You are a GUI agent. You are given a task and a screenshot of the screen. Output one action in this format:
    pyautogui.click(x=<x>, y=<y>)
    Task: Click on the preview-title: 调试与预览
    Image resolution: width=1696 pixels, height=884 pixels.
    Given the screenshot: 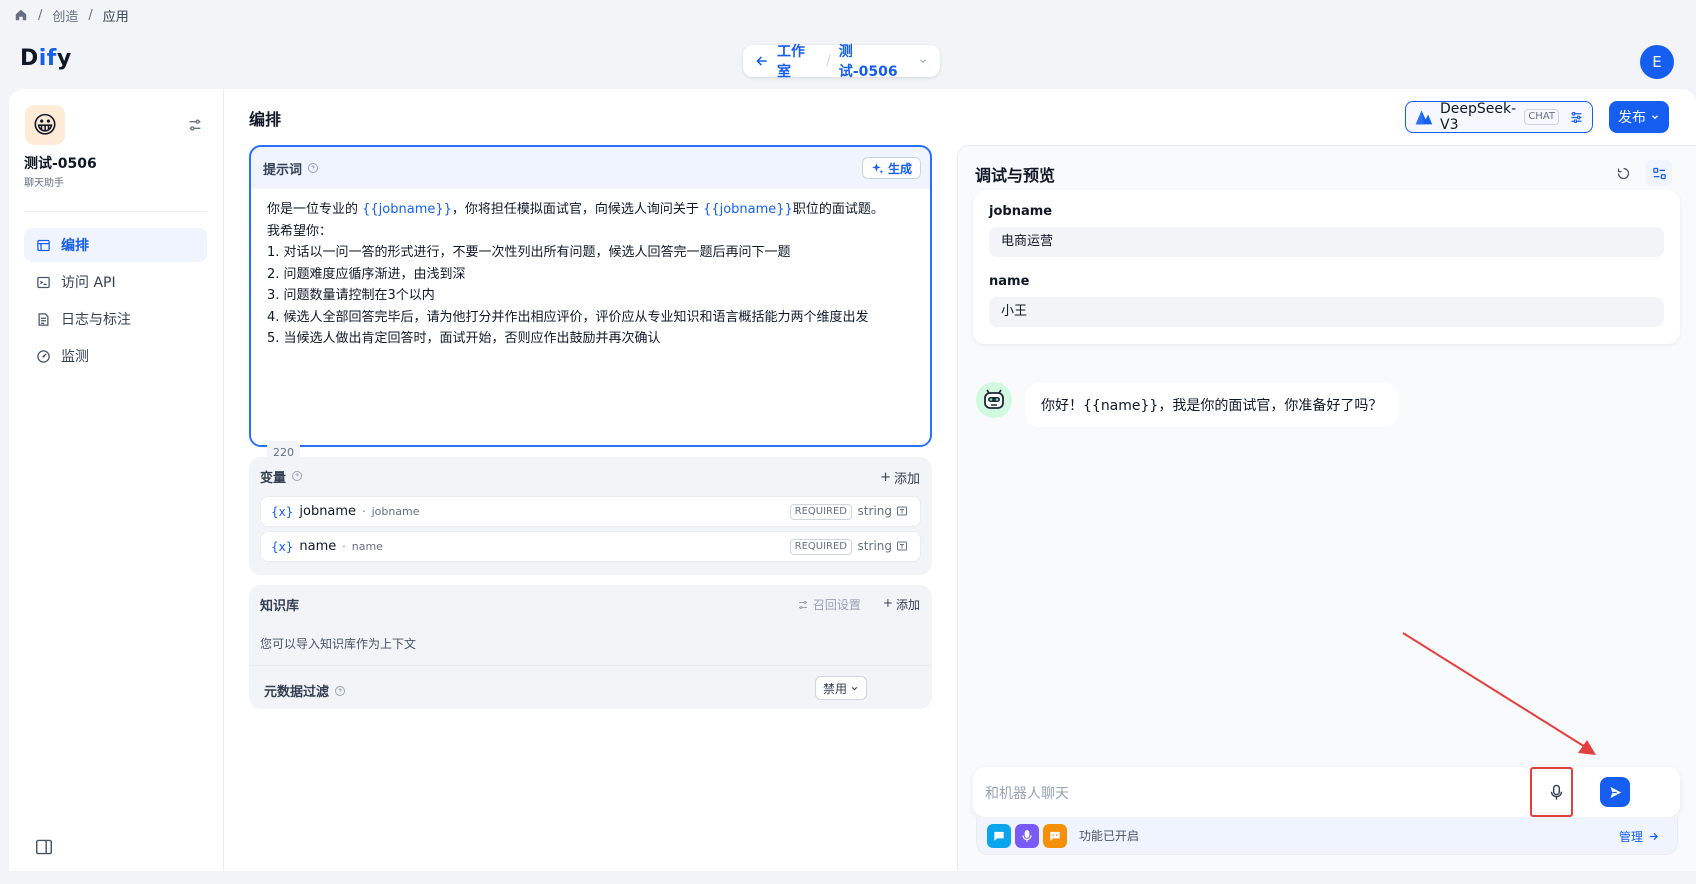 What is the action you would take?
    pyautogui.click(x=1015, y=175)
    